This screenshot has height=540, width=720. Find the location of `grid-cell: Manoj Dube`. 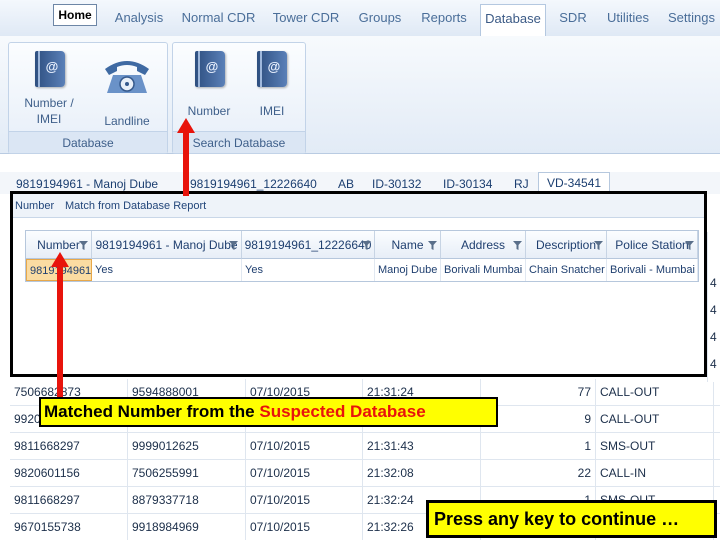

grid-cell: Manoj Dube is located at coordinates (408, 270).